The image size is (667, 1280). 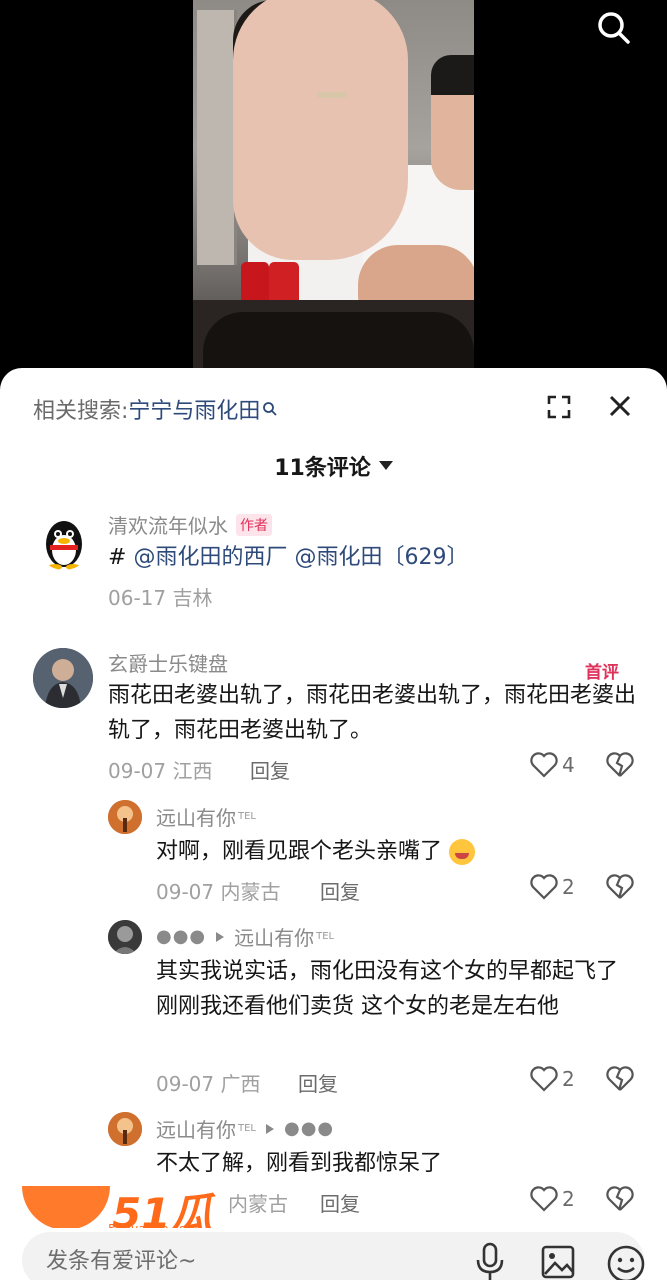 What do you see at coordinates (270, 409) in the screenshot?
I see `search-small-icon` at bounding box center [270, 409].